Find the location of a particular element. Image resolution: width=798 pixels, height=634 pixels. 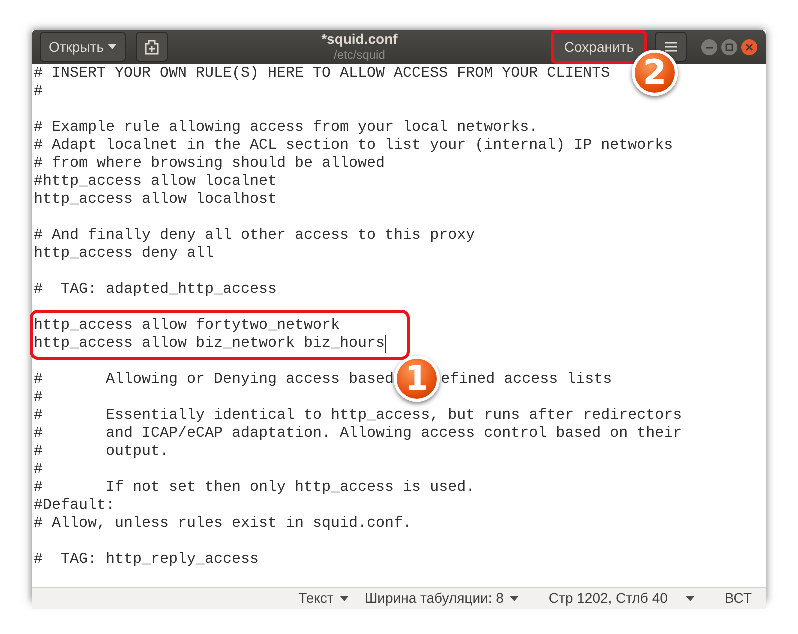

code-line: #Default: is located at coordinates (75, 506).